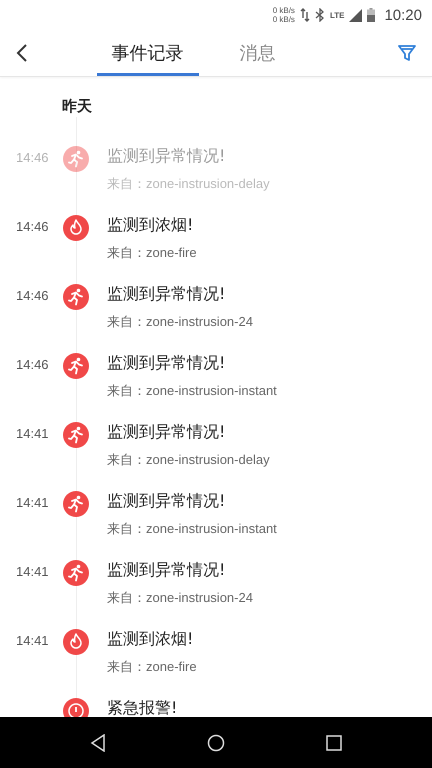  What do you see at coordinates (22, 53) in the screenshot?
I see `back-icon` at bounding box center [22, 53].